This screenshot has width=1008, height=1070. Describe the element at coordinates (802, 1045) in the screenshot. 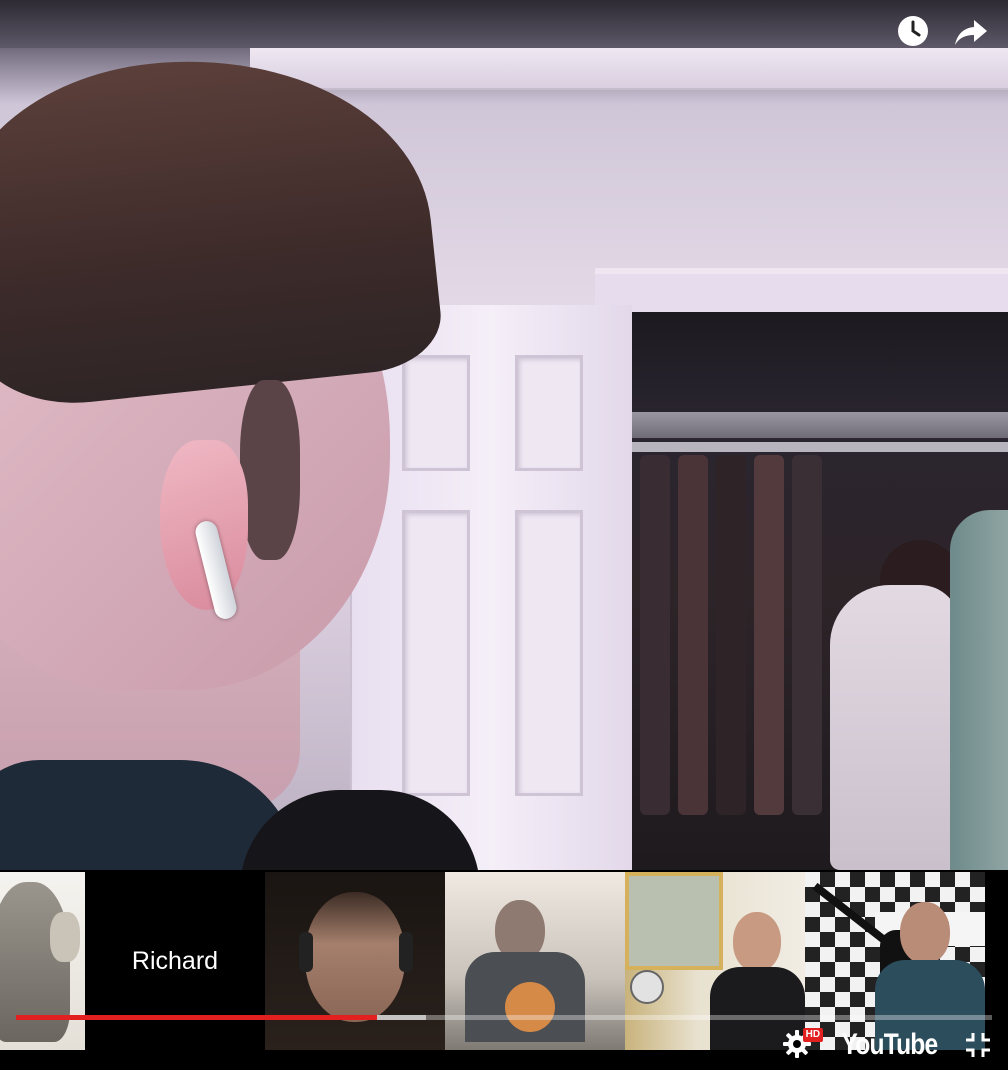

I see `settings-button: HD` at that location.